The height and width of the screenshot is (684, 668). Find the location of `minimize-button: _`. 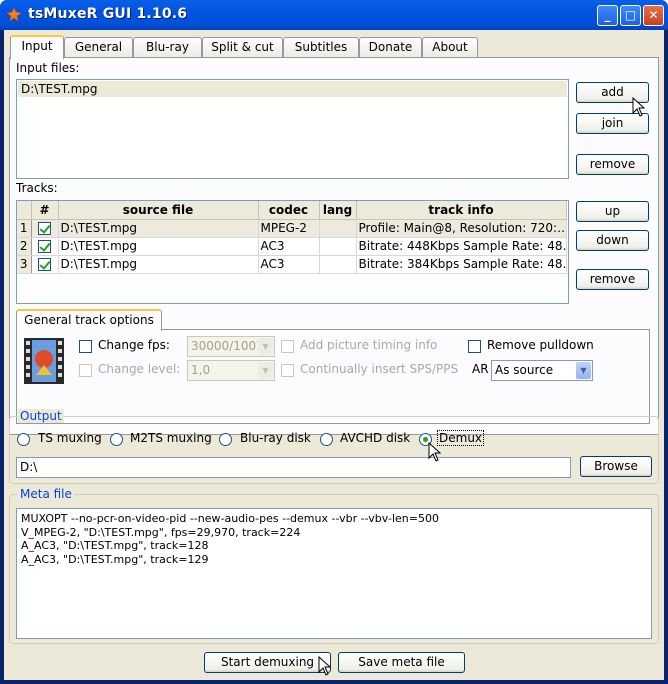

minimize-button: _ is located at coordinates (607, 15).